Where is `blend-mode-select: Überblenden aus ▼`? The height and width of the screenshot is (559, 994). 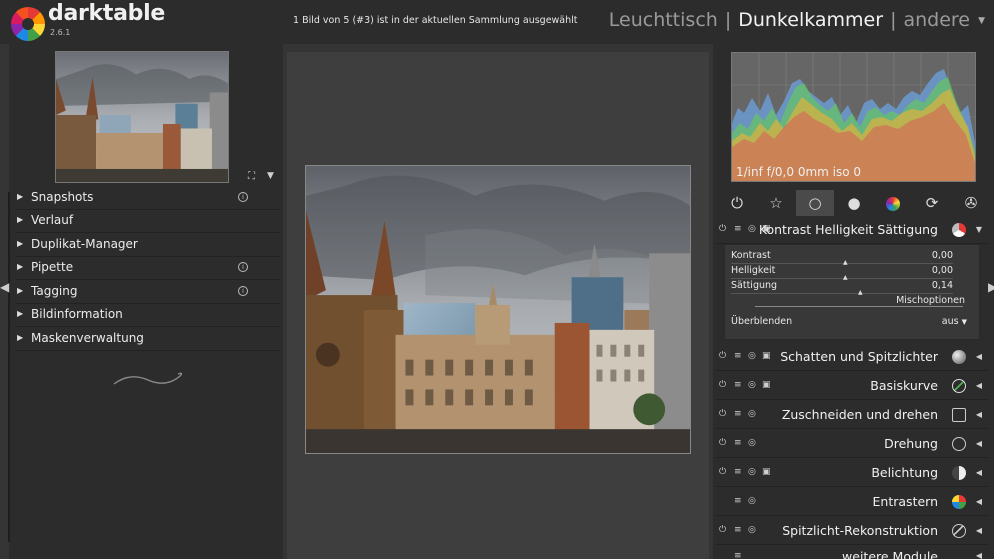
blend-mode-select: Überblenden aus ▼ is located at coordinates (849, 321).